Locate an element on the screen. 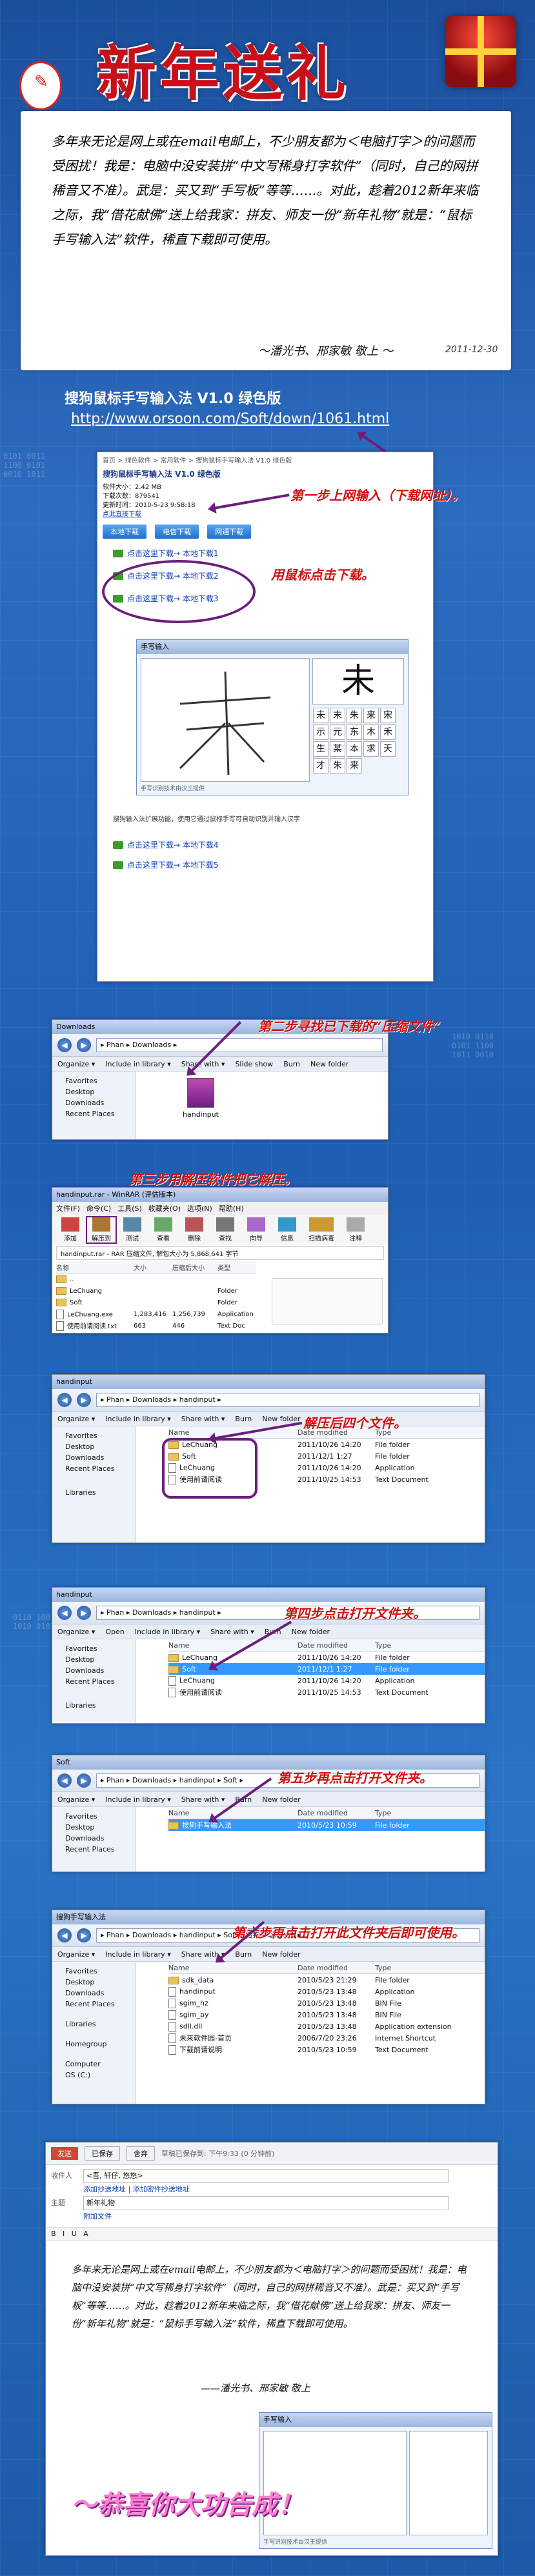 The image size is (535, 2576). table-row: sdk_data 2010/5/23 21:29 File folder is located at coordinates (326, 1980).